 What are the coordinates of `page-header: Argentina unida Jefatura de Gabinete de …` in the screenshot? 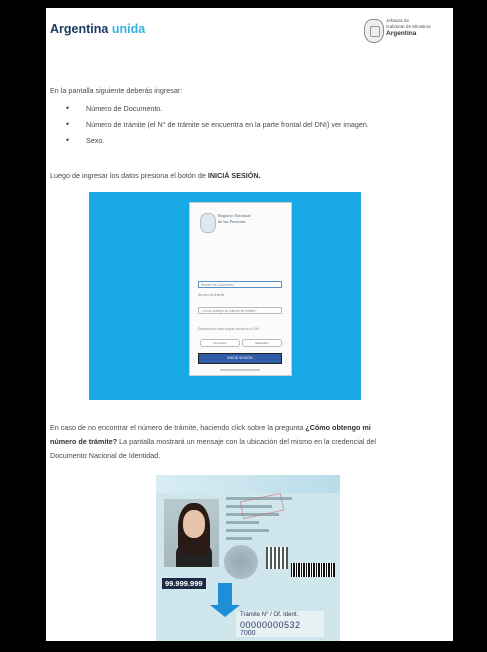 It's located at (249, 30).